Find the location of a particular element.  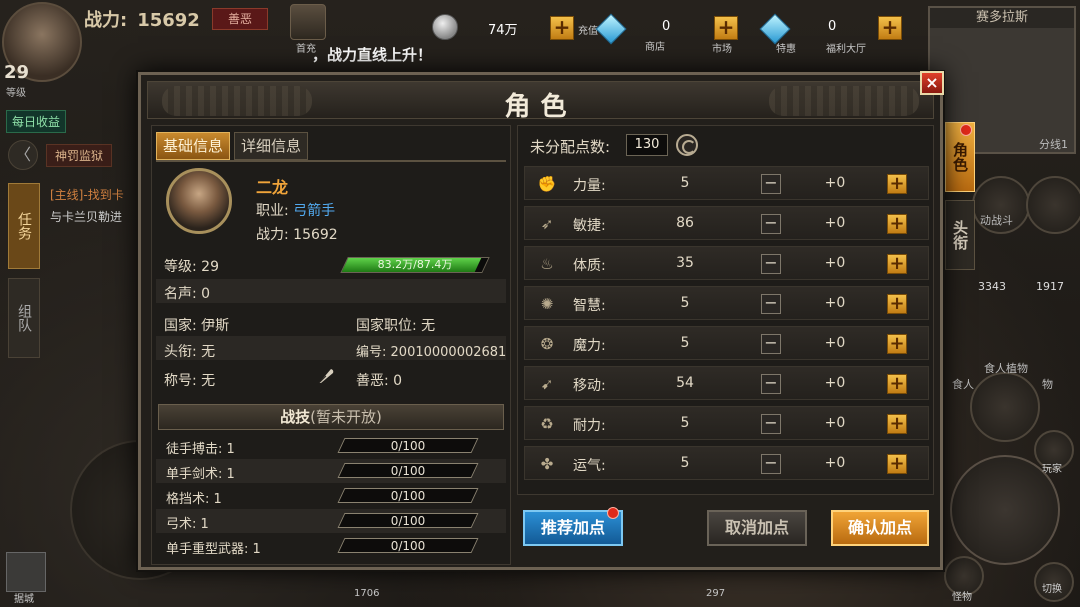

cancel-points-button: 取消加点 is located at coordinates (757, 528).